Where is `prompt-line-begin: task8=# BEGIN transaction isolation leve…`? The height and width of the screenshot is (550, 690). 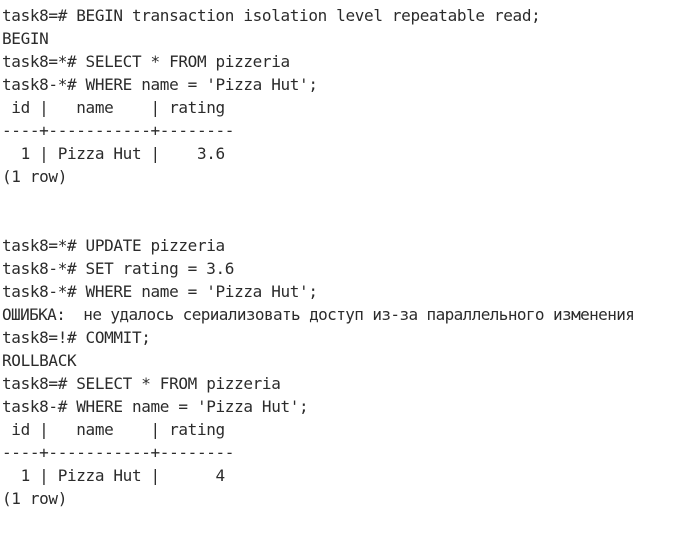
prompt-line-begin: task8=# BEGIN transaction isolation leve… is located at coordinates (271, 15).